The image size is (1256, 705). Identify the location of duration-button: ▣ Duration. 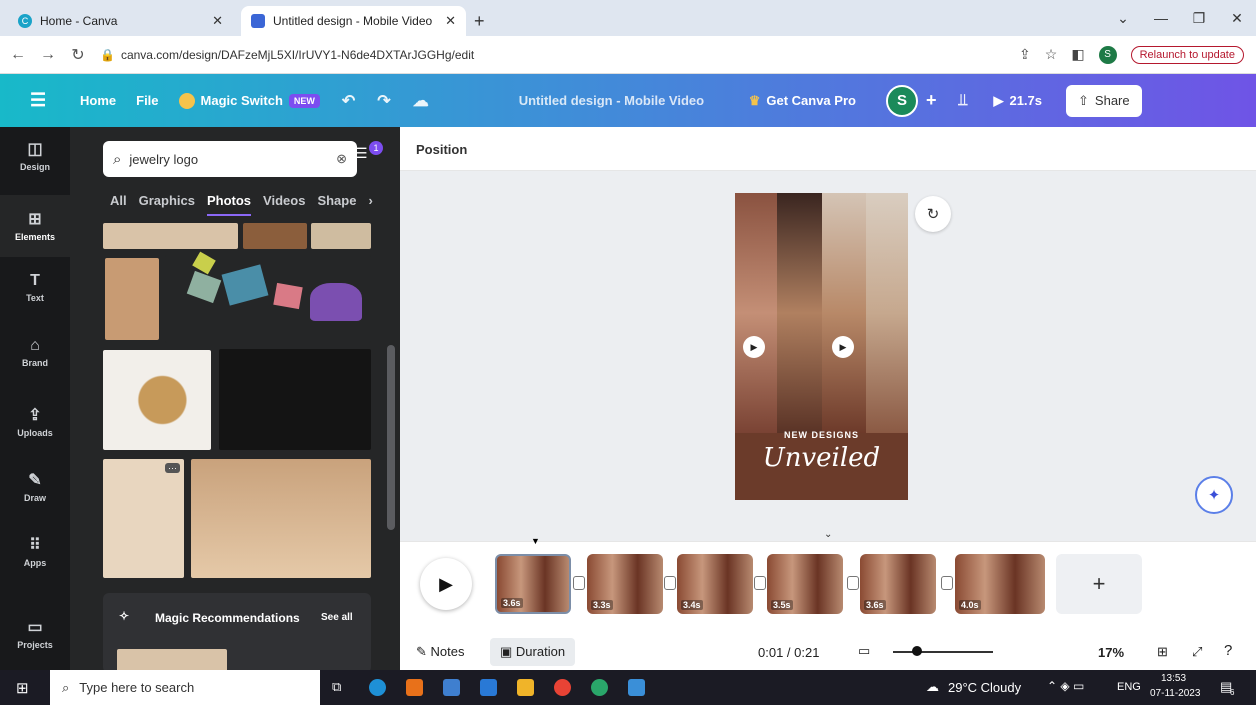
(533, 652).